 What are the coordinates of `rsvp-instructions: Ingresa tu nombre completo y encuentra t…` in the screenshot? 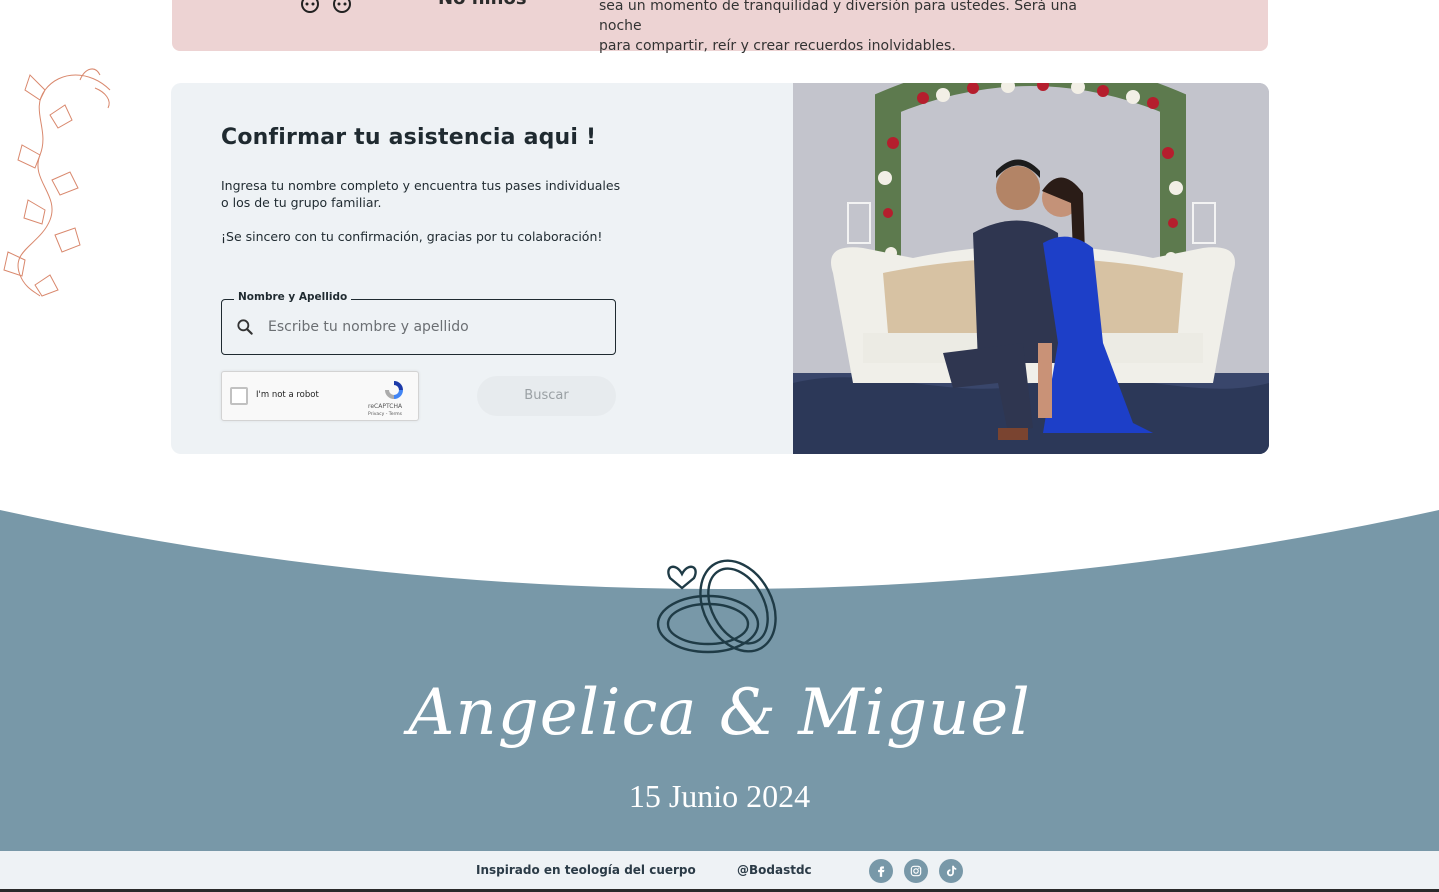 It's located at (421, 194).